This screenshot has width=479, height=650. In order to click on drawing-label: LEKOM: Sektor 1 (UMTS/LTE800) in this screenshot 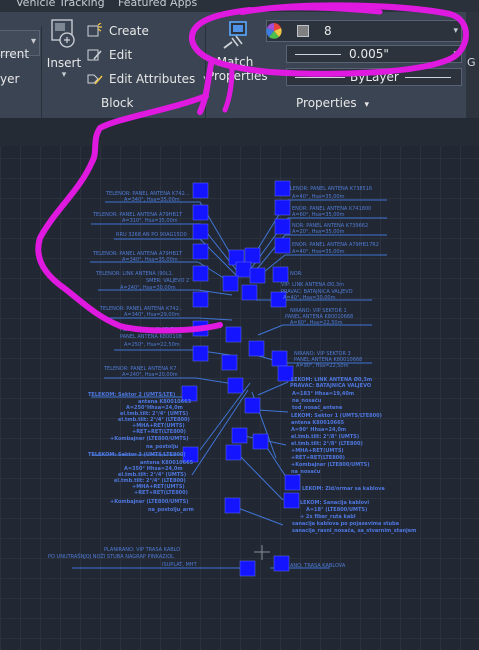, I will do `click(336, 416)`.